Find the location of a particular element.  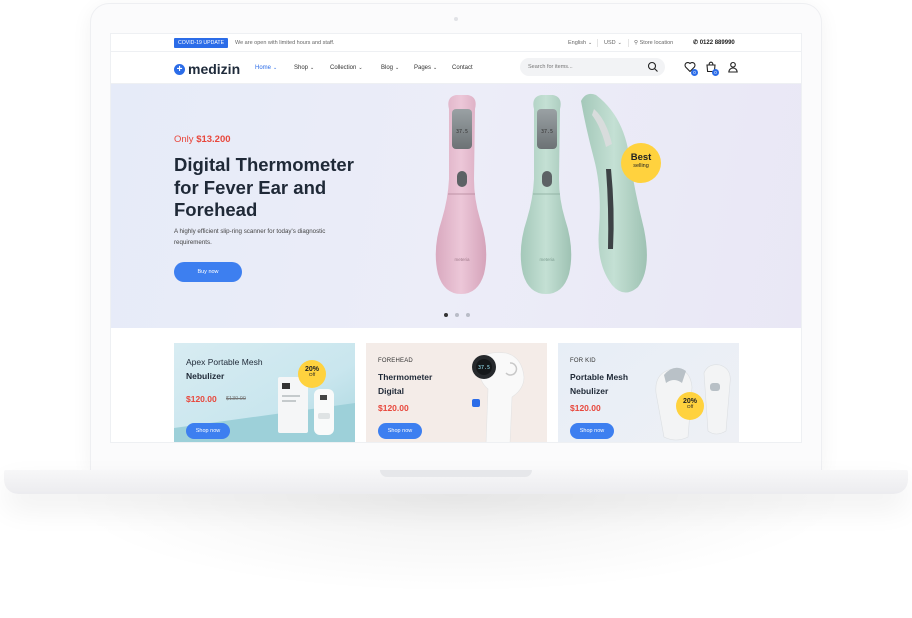

price-value: $13.200 is located at coordinates (213, 139).